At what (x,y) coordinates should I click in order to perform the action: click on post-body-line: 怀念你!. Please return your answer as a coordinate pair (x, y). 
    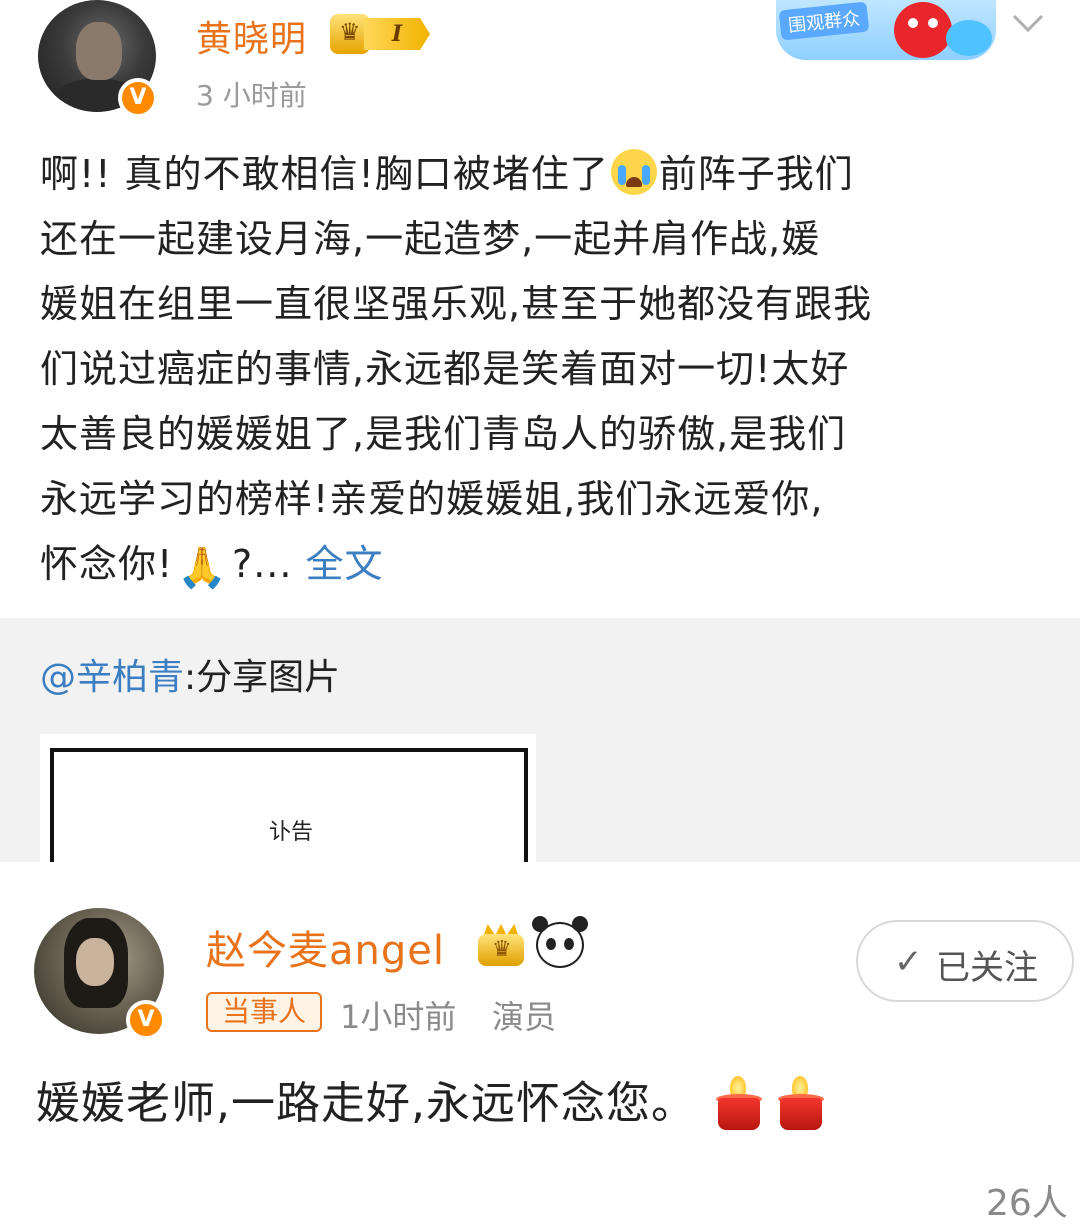
    Looking at the image, I should click on (107, 564).